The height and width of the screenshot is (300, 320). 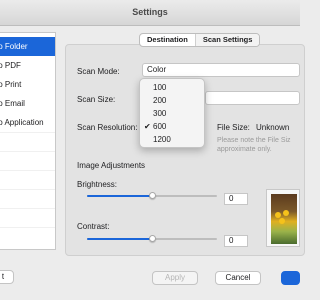 What do you see at coordinates (93, 226) in the screenshot?
I see `contrast-label: Contrast:` at bounding box center [93, 226].